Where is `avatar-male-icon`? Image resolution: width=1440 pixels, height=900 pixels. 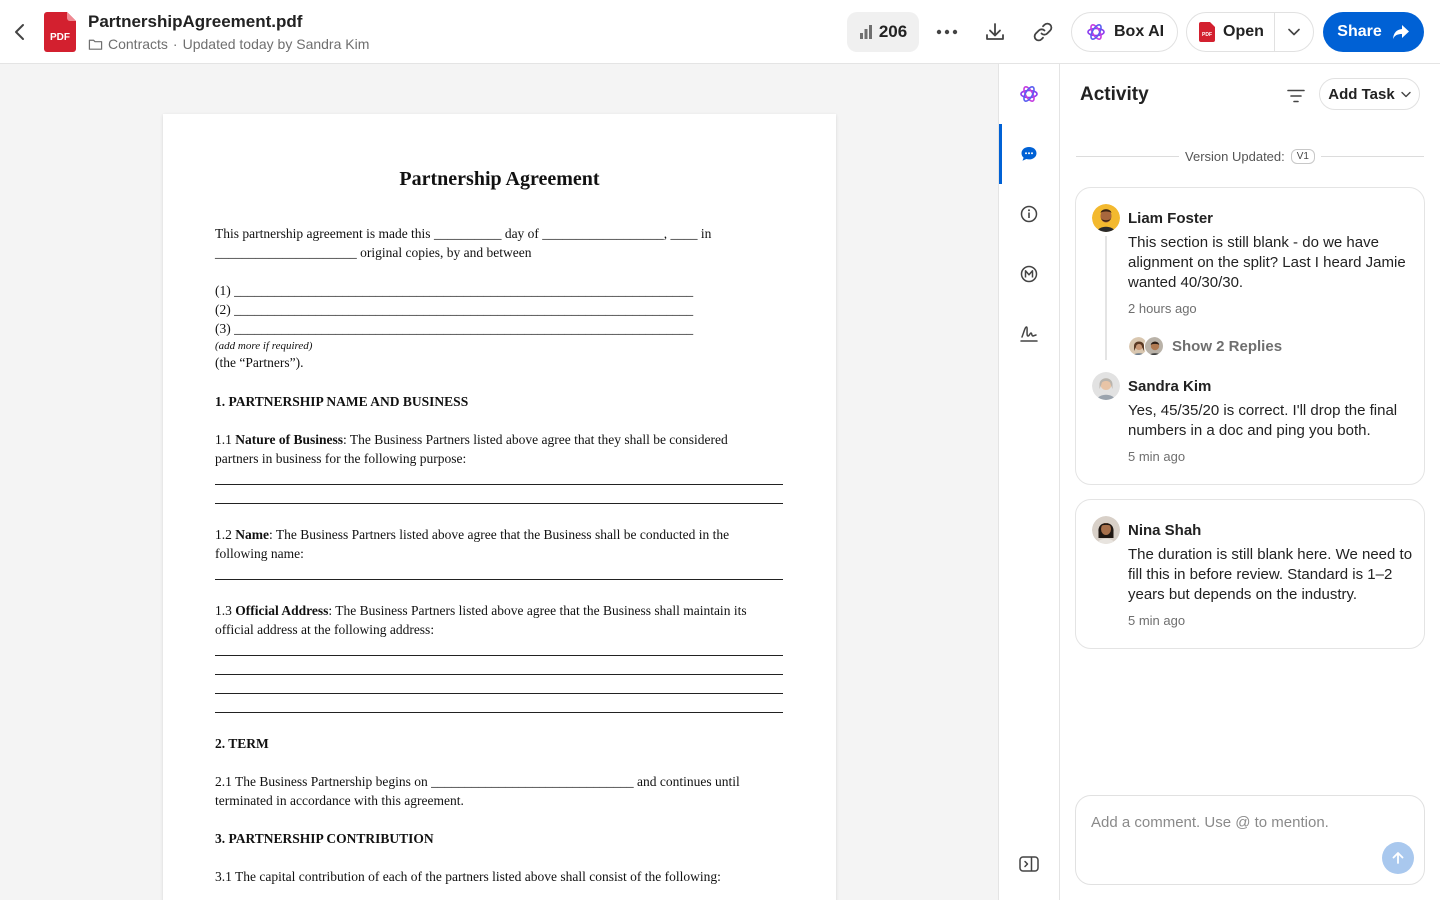
avatar-male-icon is located at coordinates (1154, 346).